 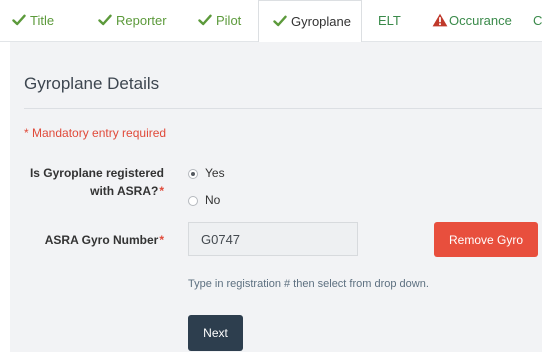 I want to click on radio-yes: Yes, so click(x=206, y=173).